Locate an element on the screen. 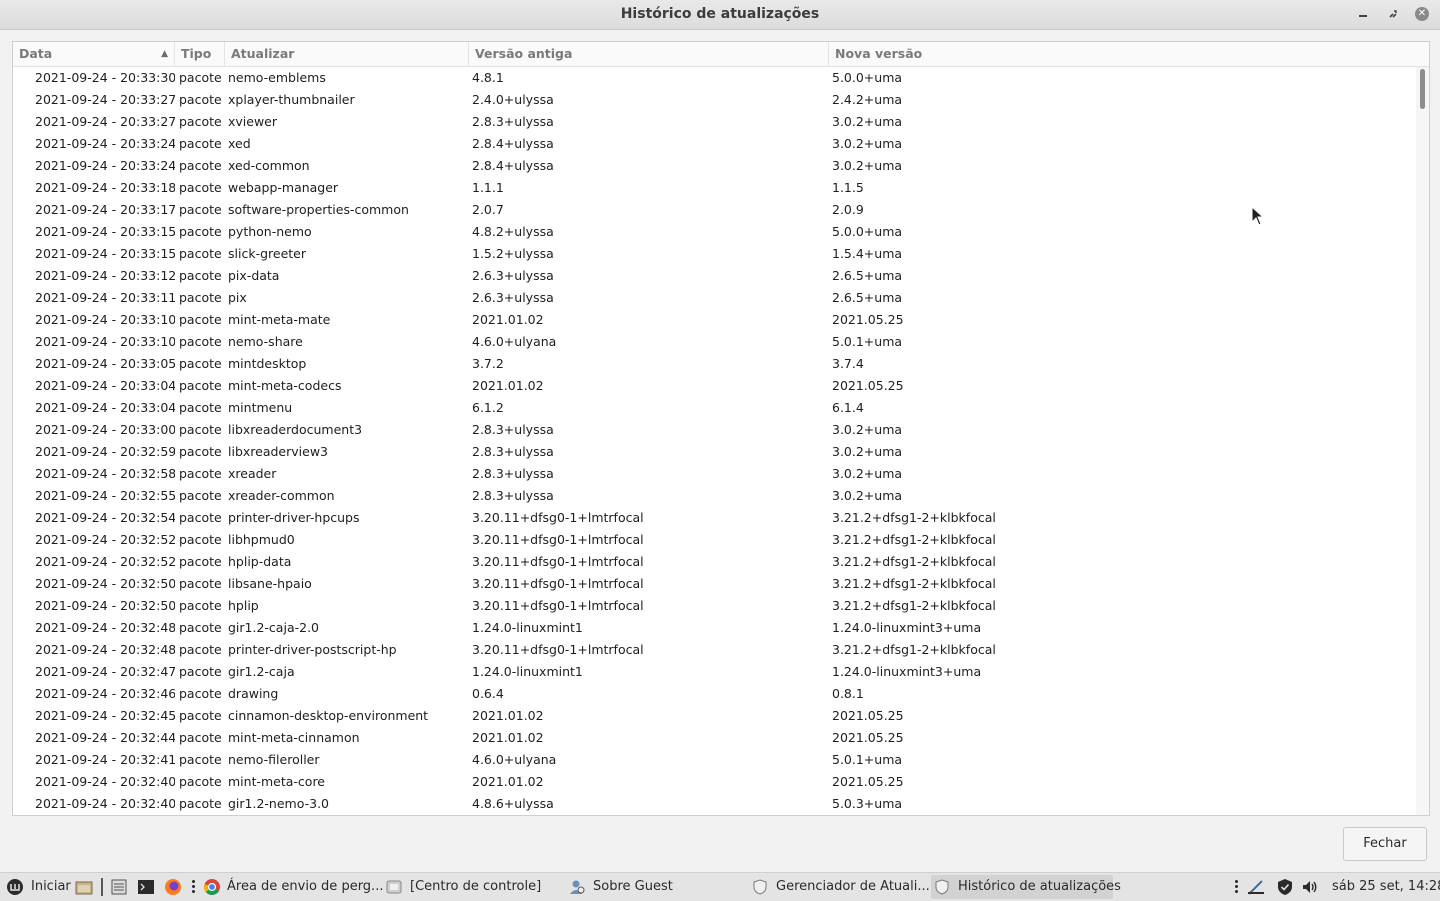 The width and height of the screenshot is (1440, 901). volume-icon is located at coordinates (1310, 887).